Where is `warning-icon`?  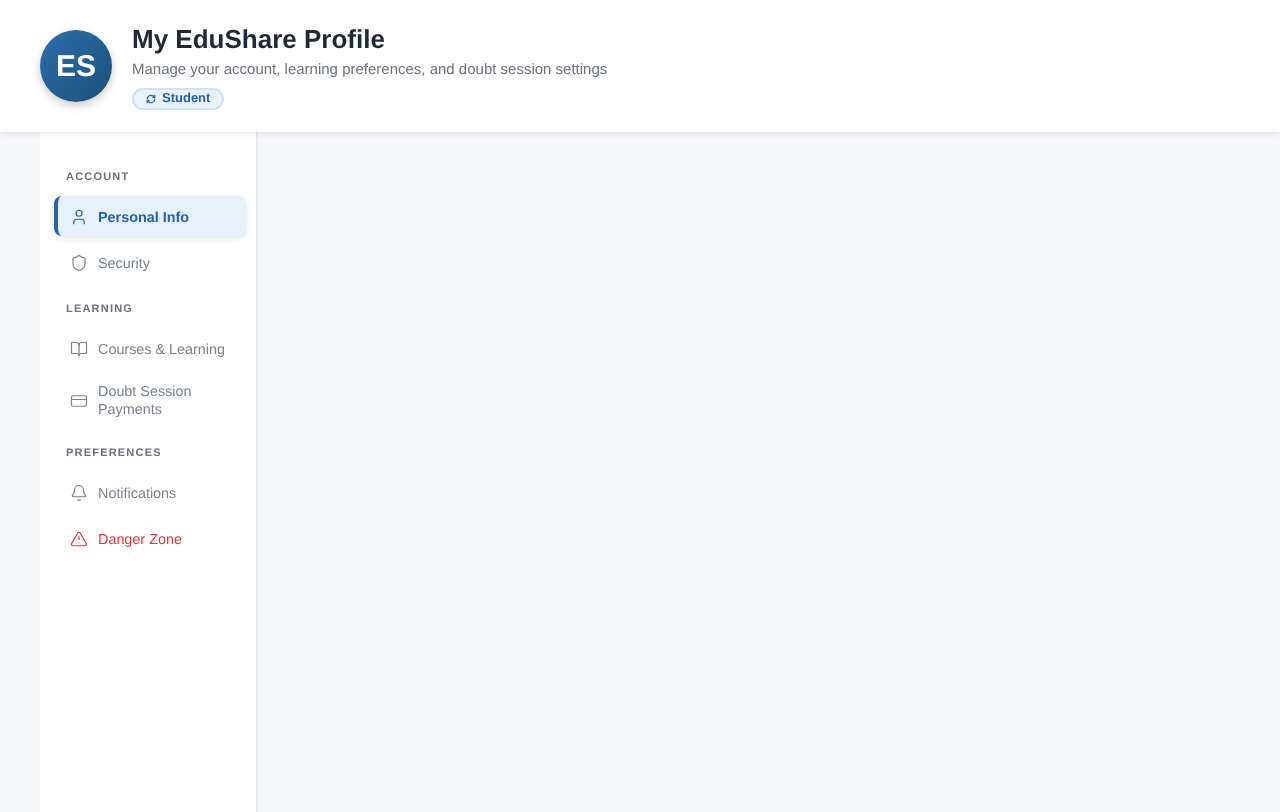 warning-icon is located at coordinates (79, 538).